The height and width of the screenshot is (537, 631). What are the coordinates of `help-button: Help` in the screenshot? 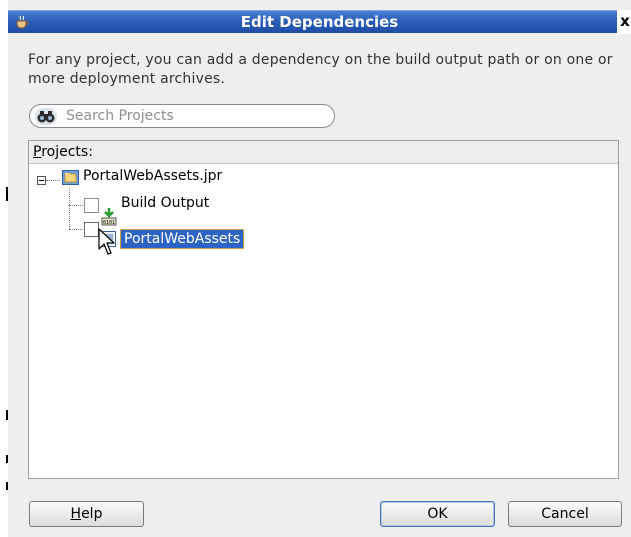 It's located at (86, 514).